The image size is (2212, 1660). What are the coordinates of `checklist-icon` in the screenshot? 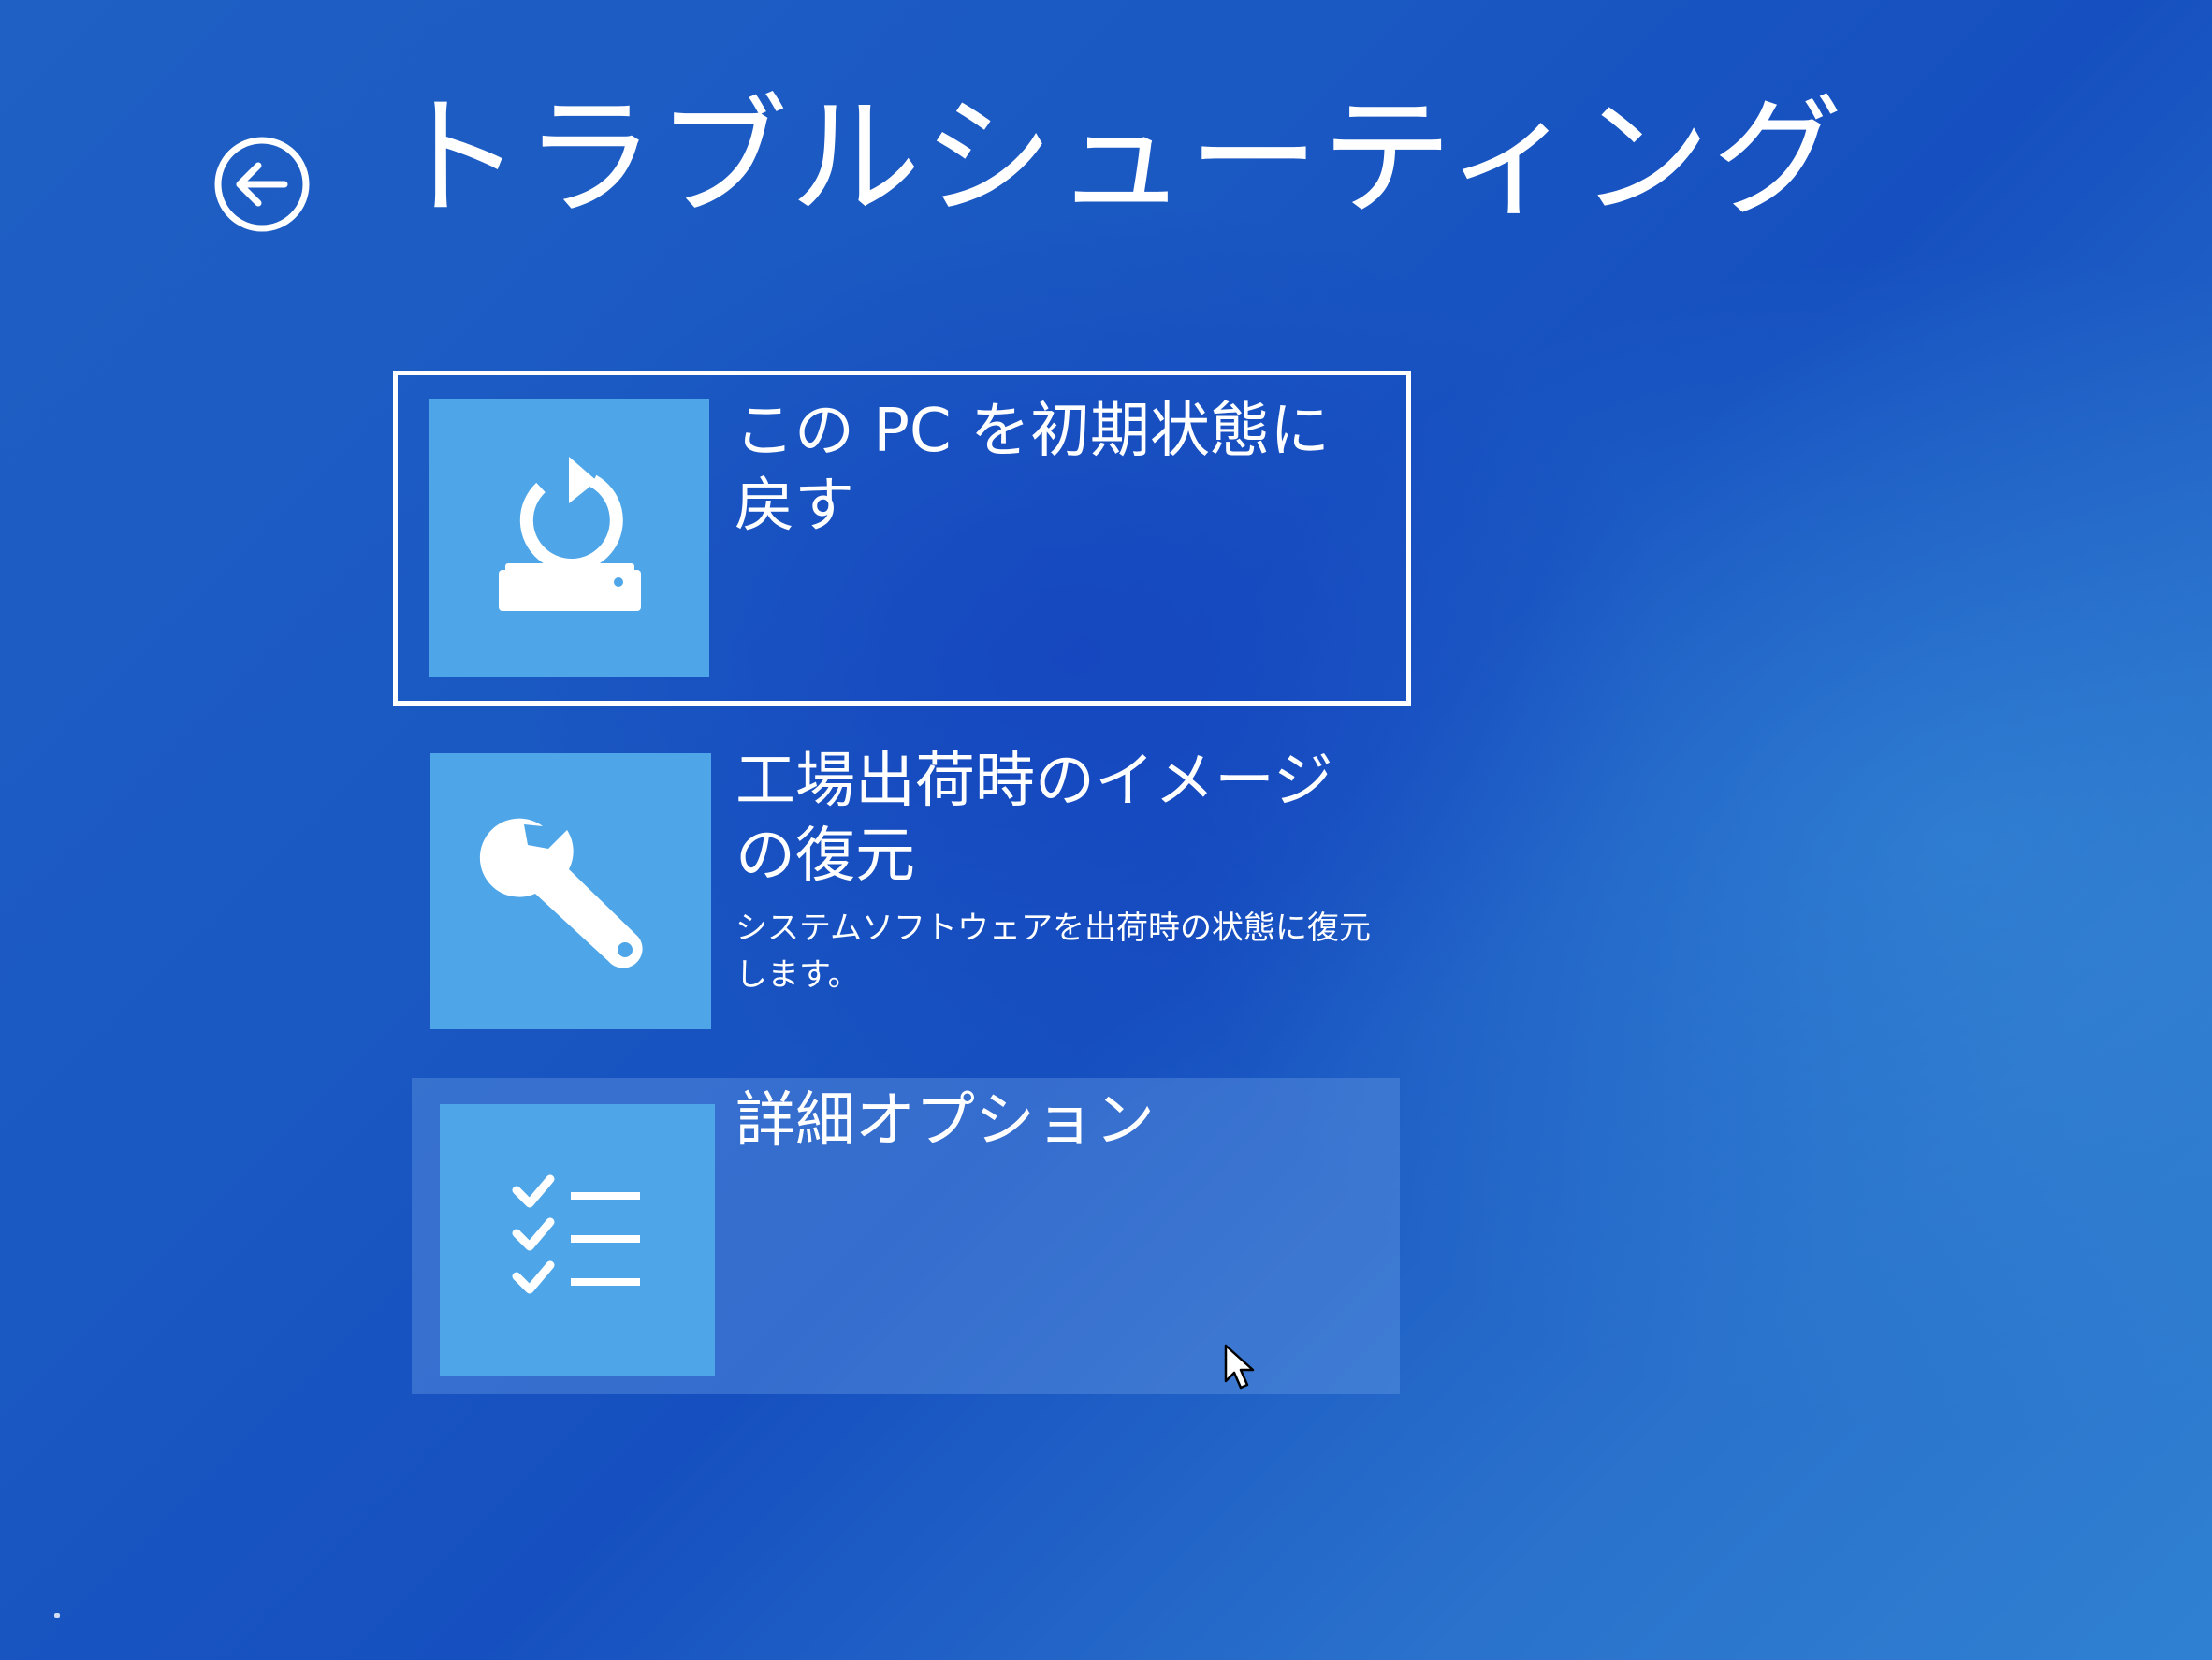 It's located at (576, 1234).